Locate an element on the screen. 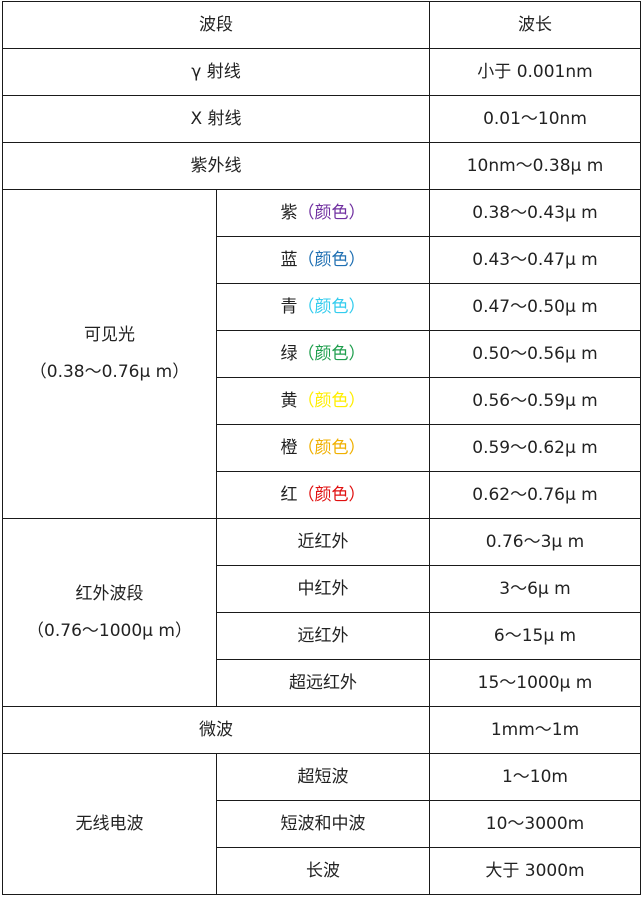 The height and width of the screenshot is (904, 642). header-wavelength: 波长 is located at coordinates (535, 25).